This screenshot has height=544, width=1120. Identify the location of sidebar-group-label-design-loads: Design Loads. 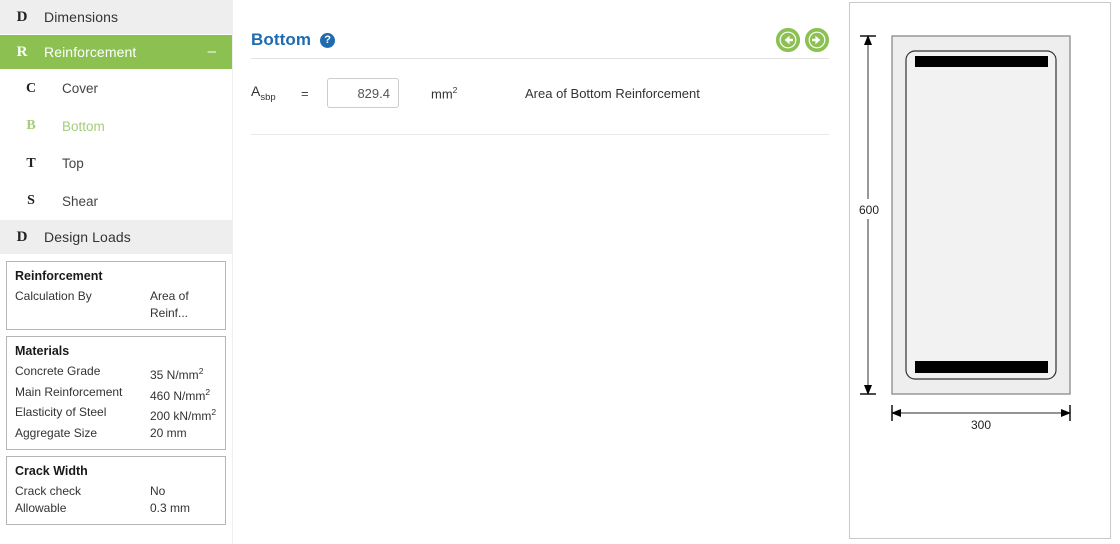
(87, 237).